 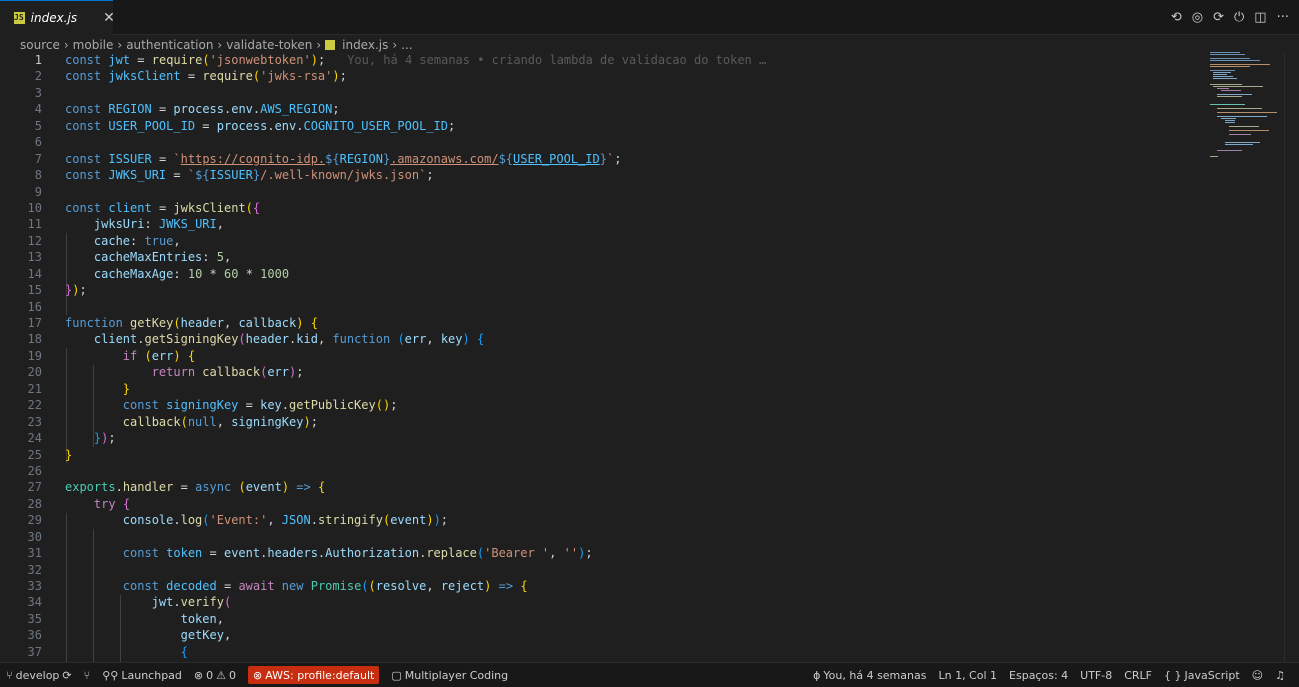 I want to click on previous-change-icon: ⟲, so click(x=1176, y=17).